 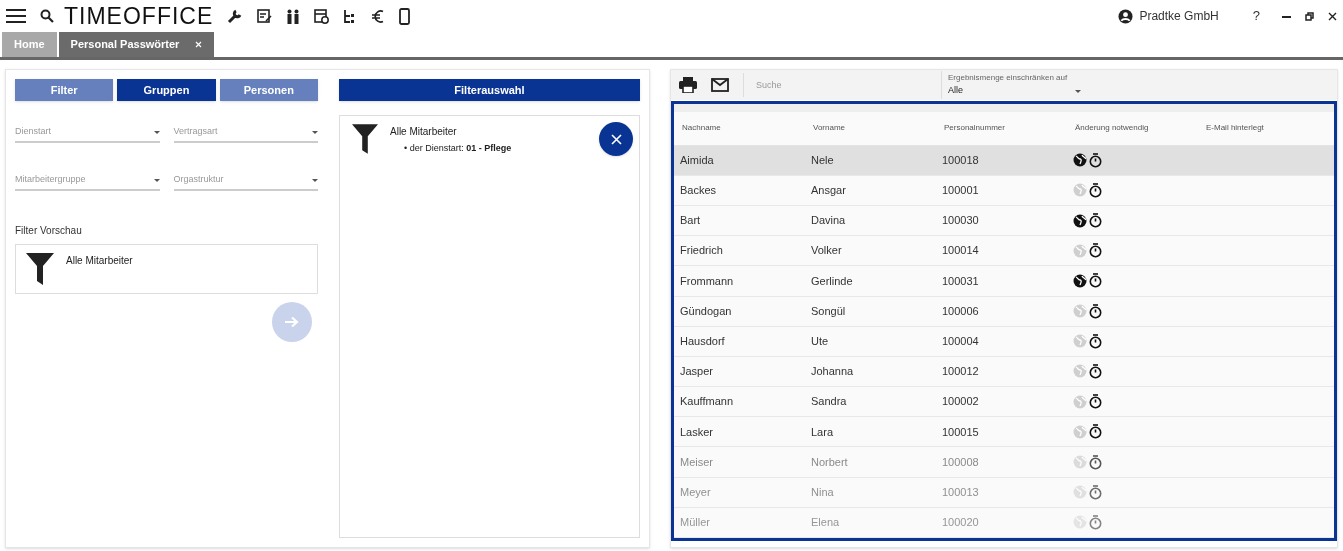 I want to click on search-icon, so click(x=47, y=16).